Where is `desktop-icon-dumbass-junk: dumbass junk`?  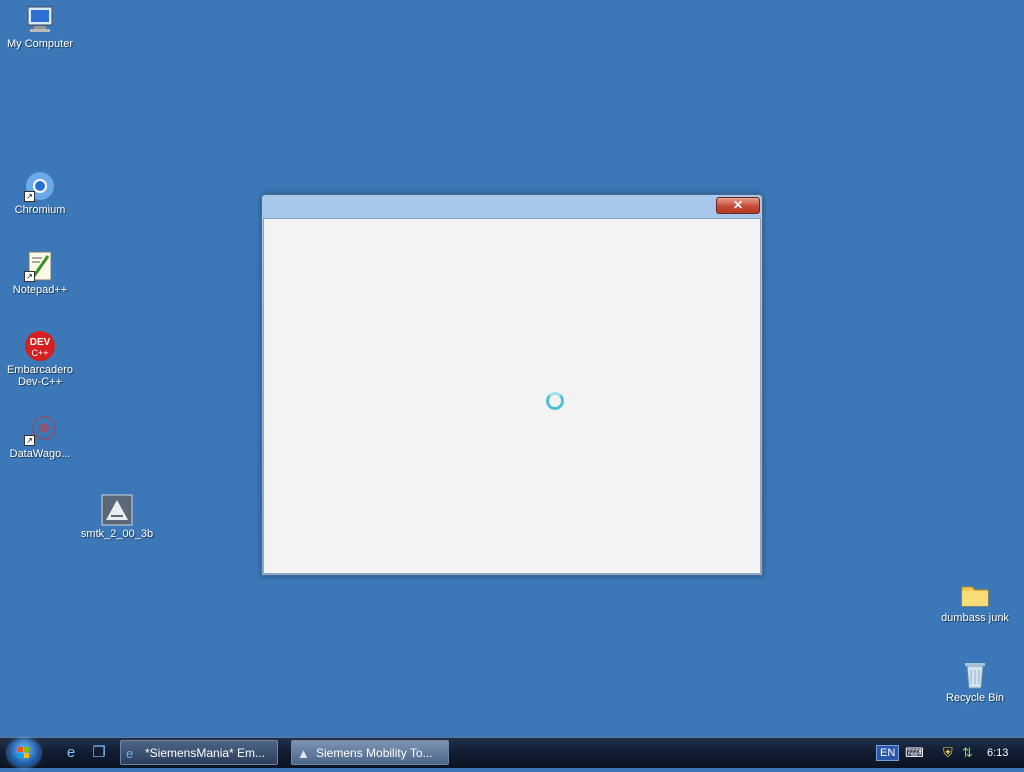
desktop-icon-dumbass-junk: dumbass junk is located at coordinates (975, 601).